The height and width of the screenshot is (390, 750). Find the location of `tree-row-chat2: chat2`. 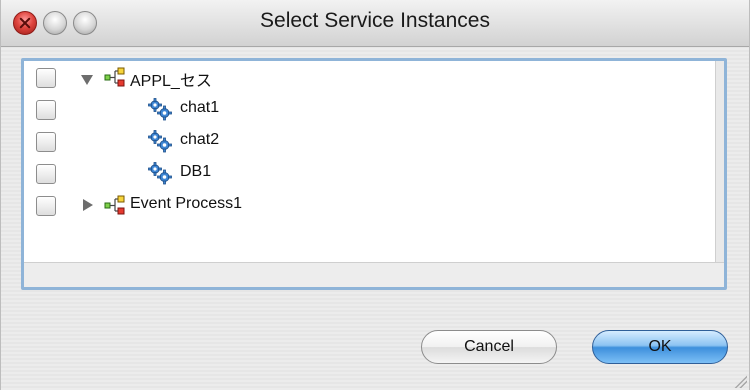

tree-row-chat2: chat2 is located at coordinates (364, 144).